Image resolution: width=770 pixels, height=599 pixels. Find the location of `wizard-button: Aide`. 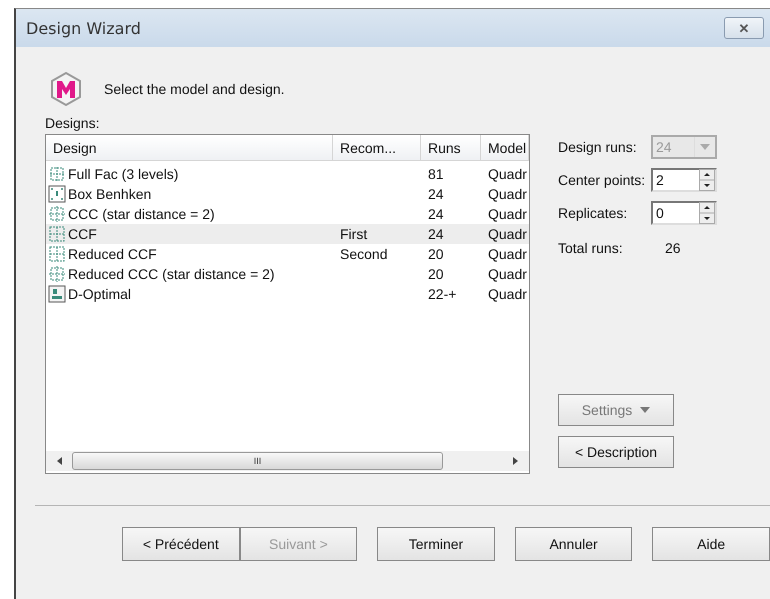

wizard-button: Aide is located at coordinates (711, 544).